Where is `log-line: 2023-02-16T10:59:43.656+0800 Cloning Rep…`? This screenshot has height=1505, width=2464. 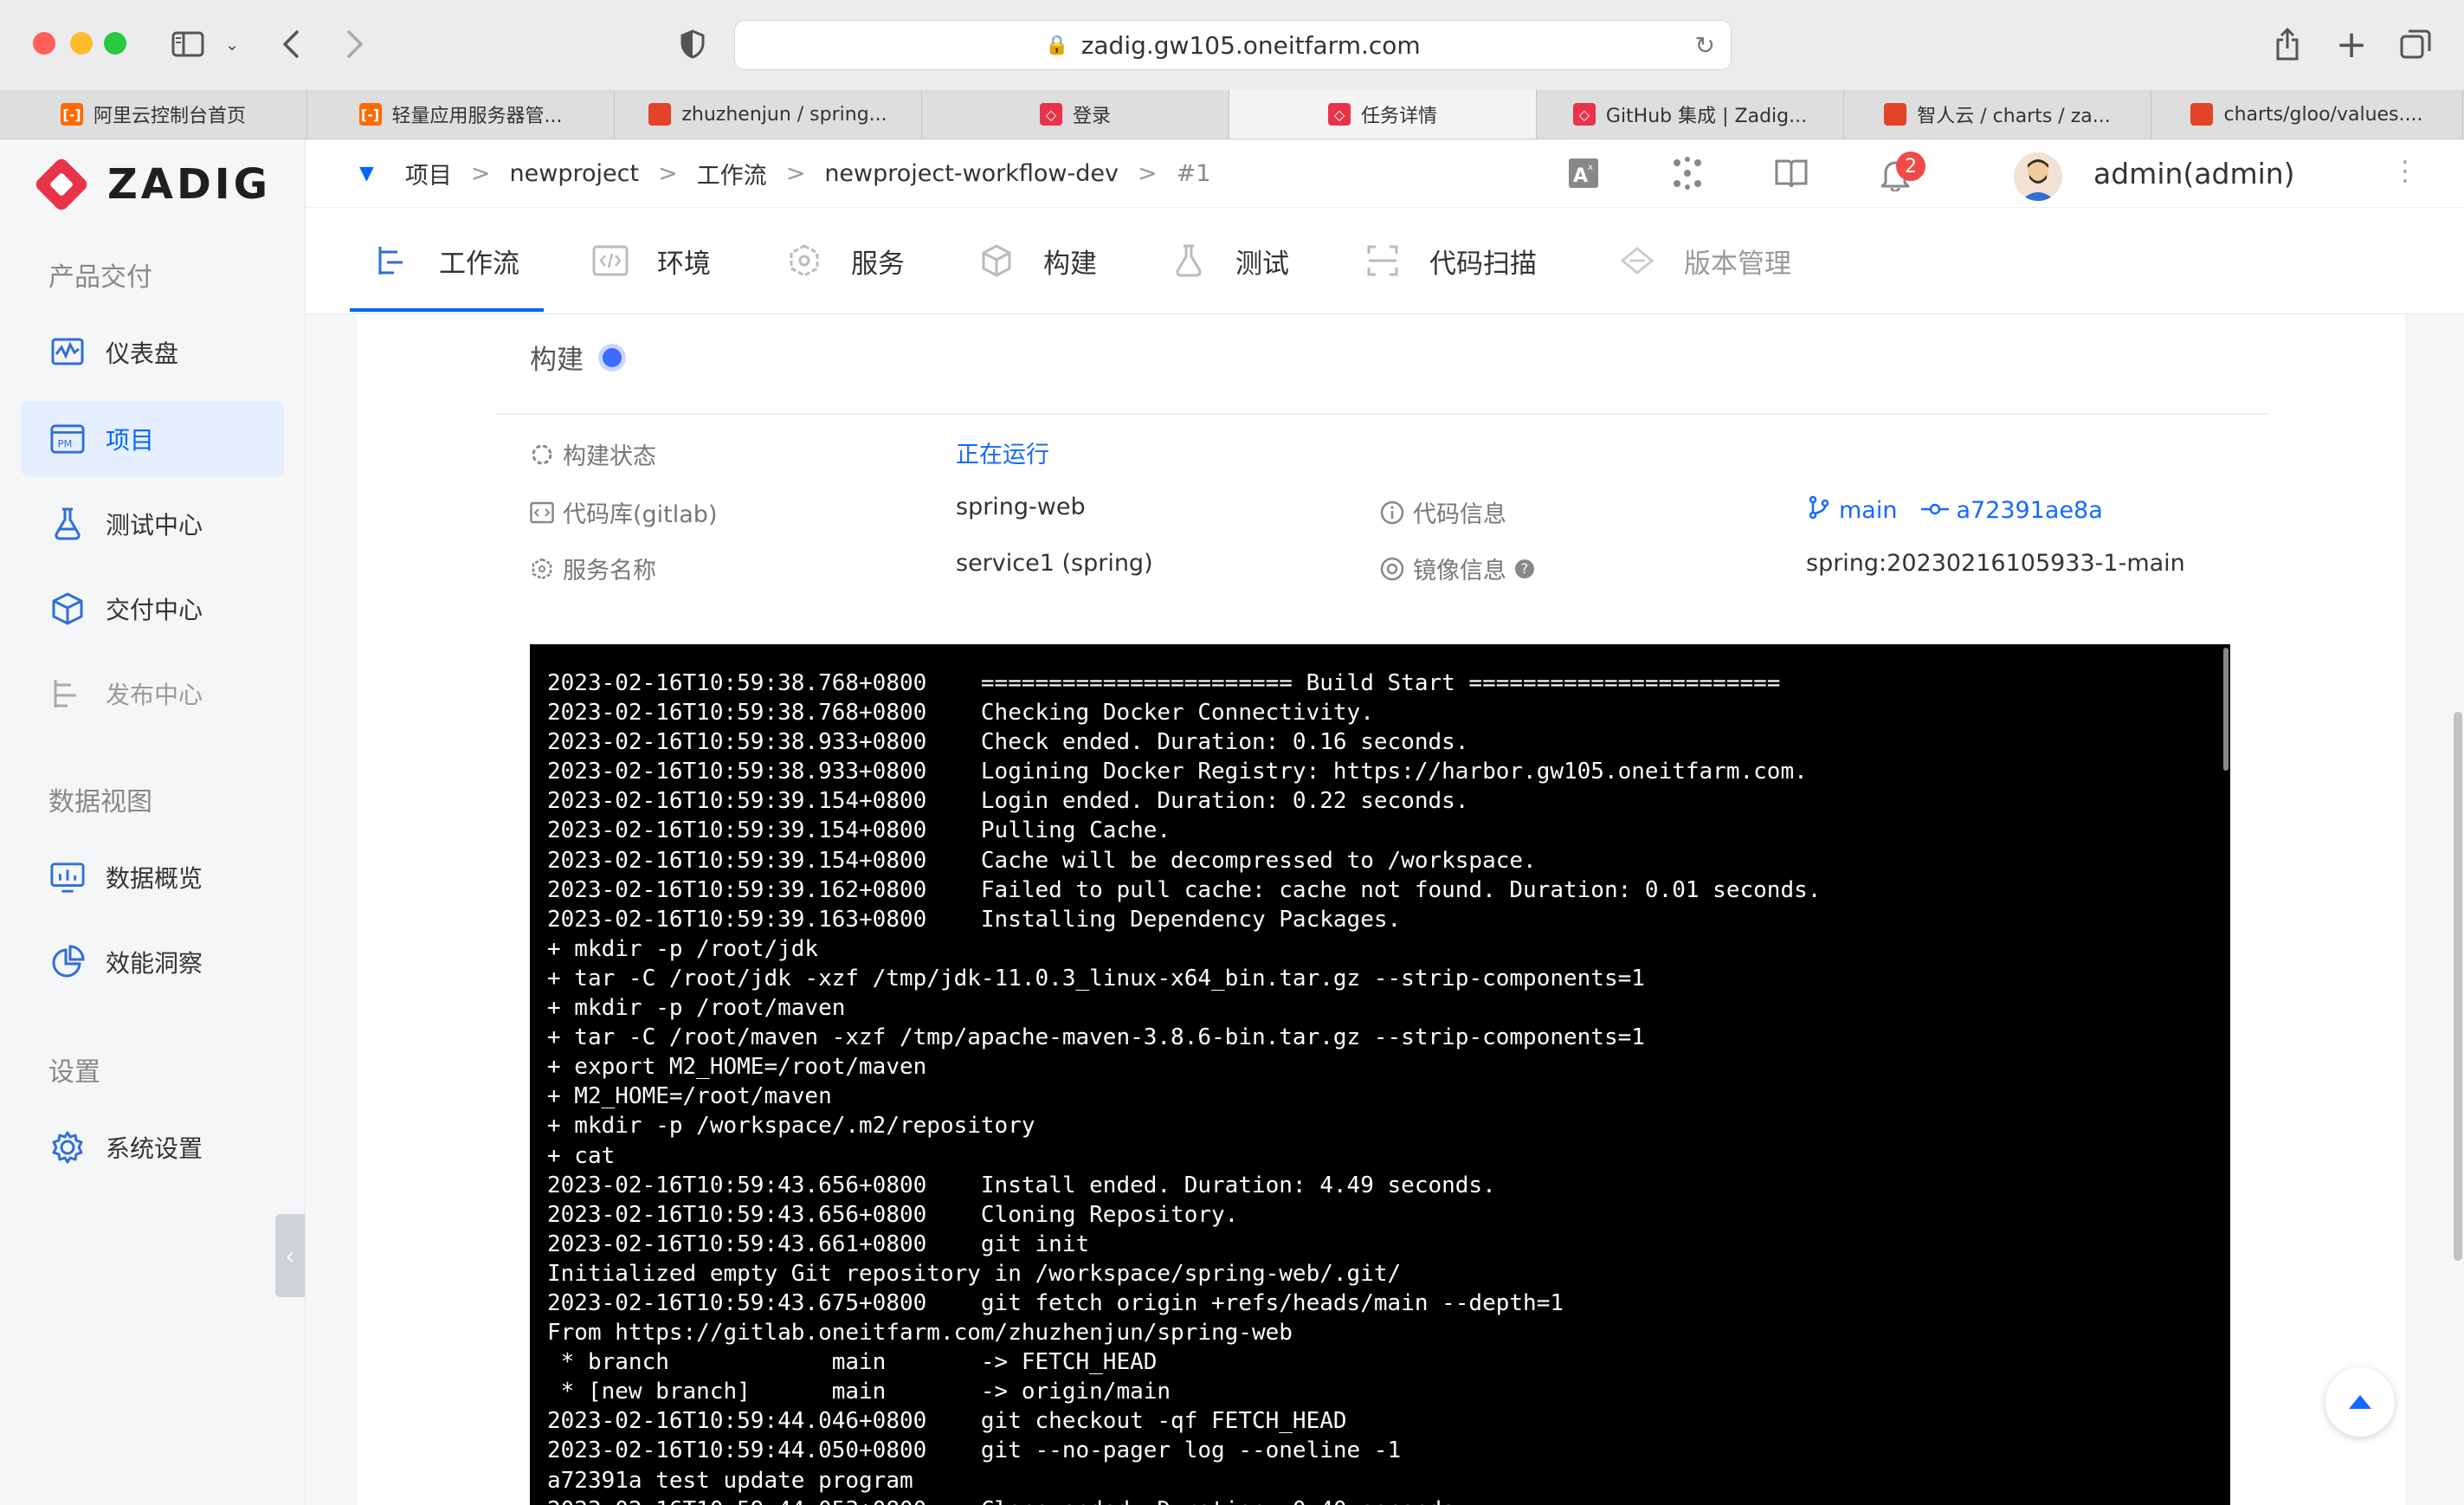
log-line: 2023-02-16T10:59:43.656+0800 Cloning Rep… is located at coordinates (893, 1214).